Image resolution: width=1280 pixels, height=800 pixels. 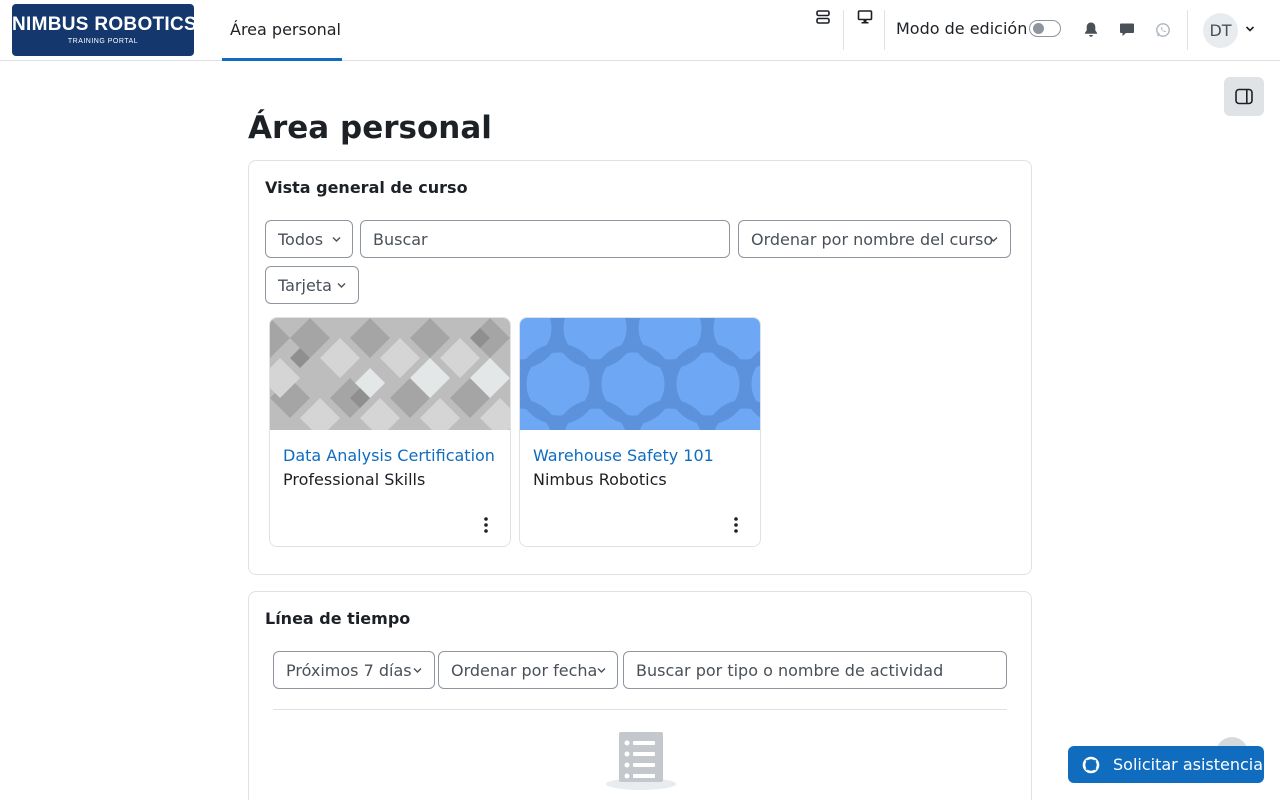 I want to click on course-sort-label: Ordenar por nombre del curso, so click(x=872, y=239).